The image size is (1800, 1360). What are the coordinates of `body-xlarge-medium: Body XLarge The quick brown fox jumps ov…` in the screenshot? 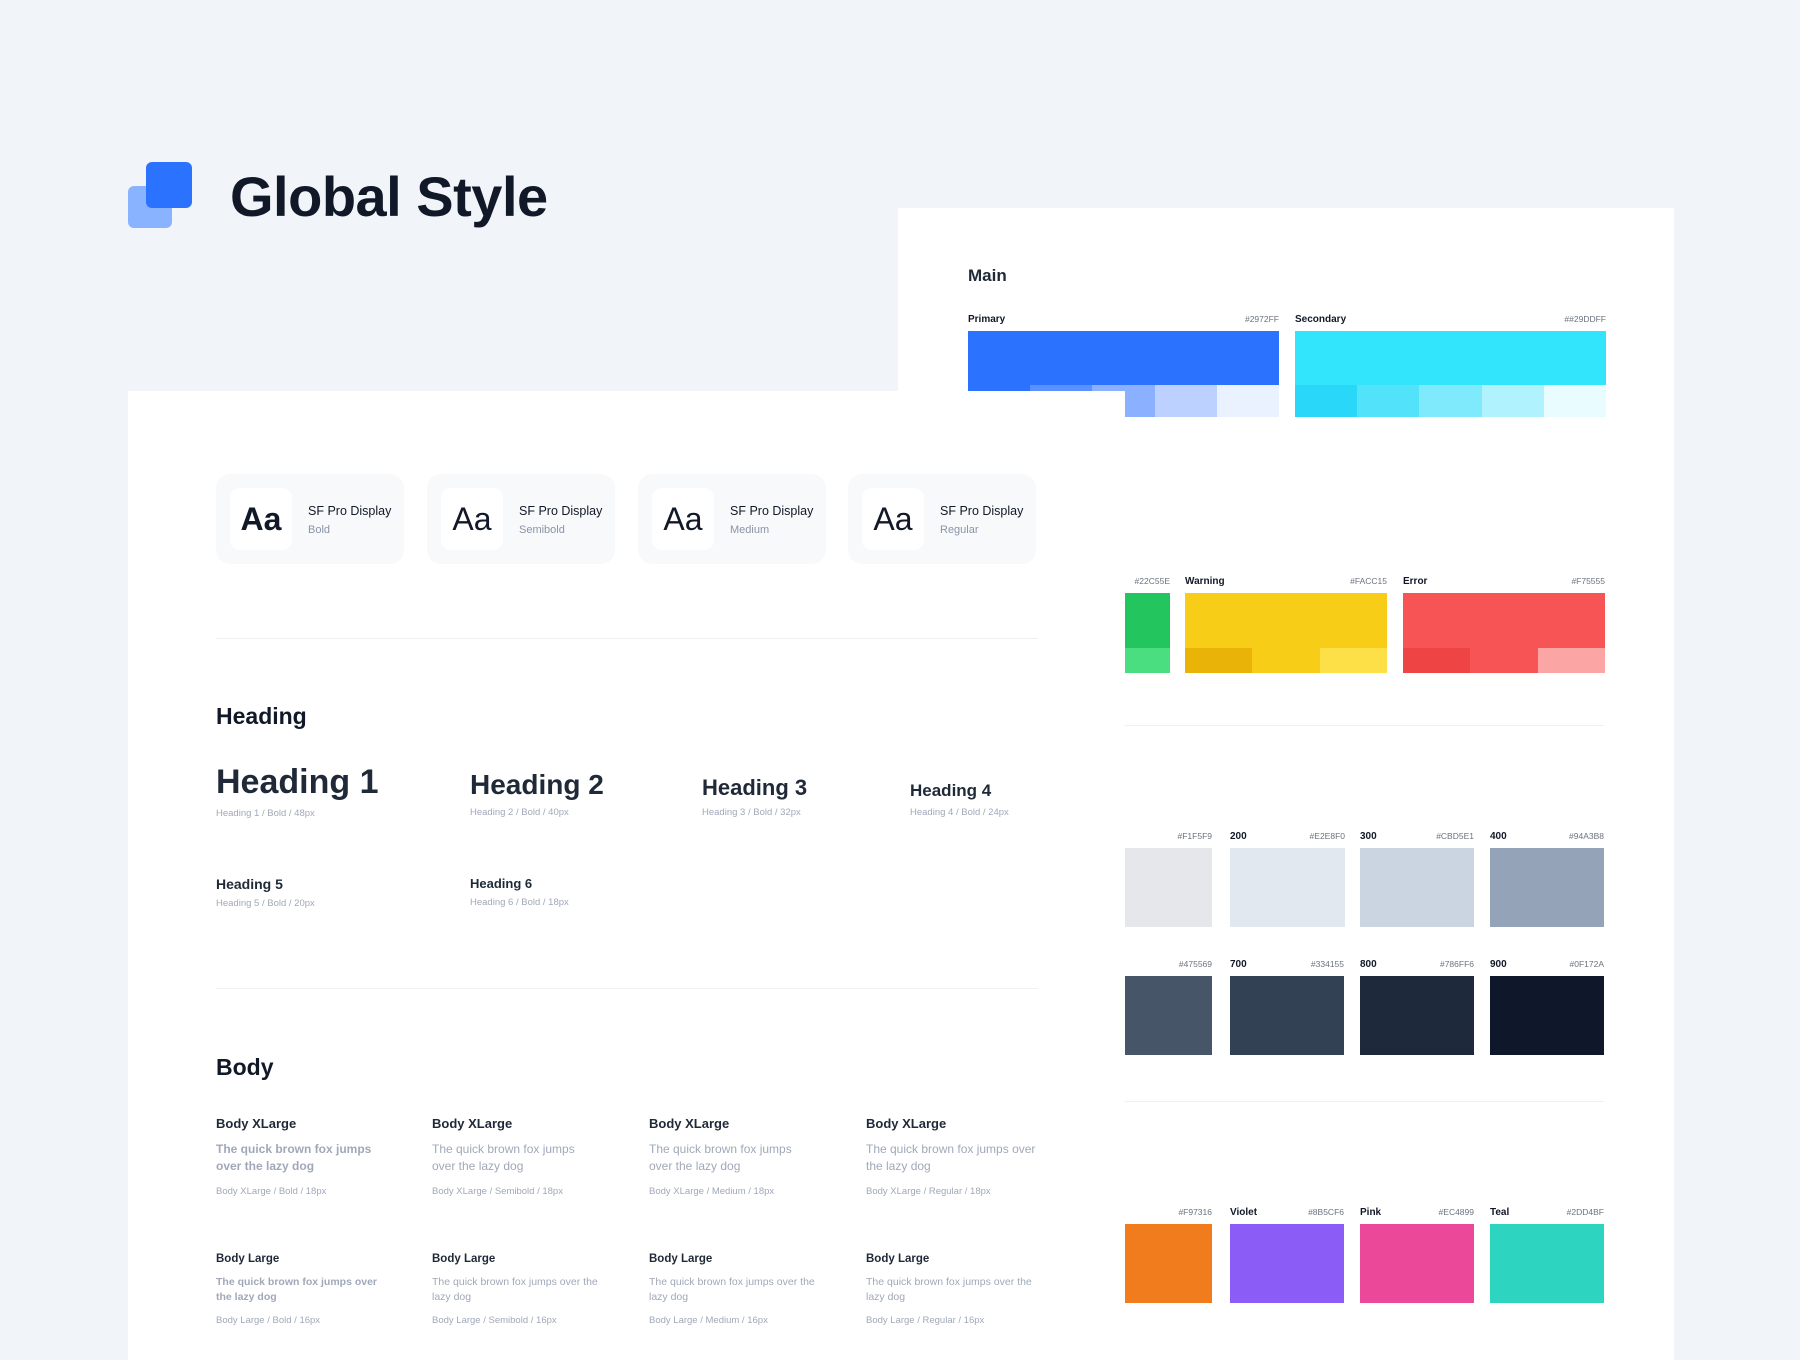 It's located at (739, 1156).